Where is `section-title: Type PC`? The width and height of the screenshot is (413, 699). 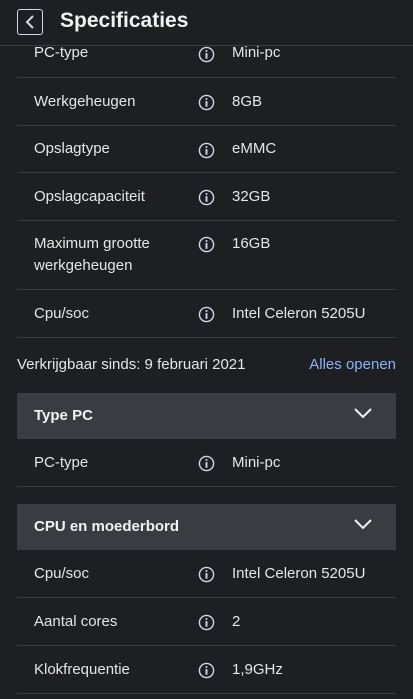
section-title: Type PC is located at coordinates (63, 415).